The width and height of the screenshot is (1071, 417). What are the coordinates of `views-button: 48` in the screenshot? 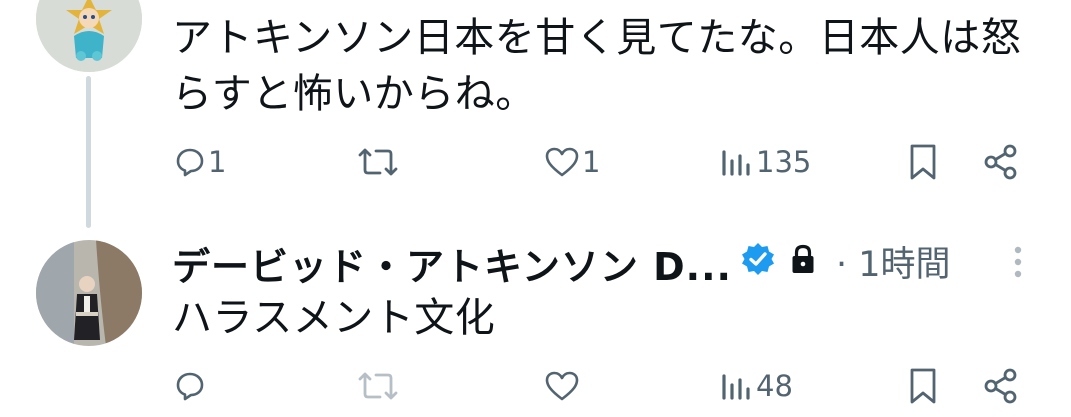 It's located at (756, 386).